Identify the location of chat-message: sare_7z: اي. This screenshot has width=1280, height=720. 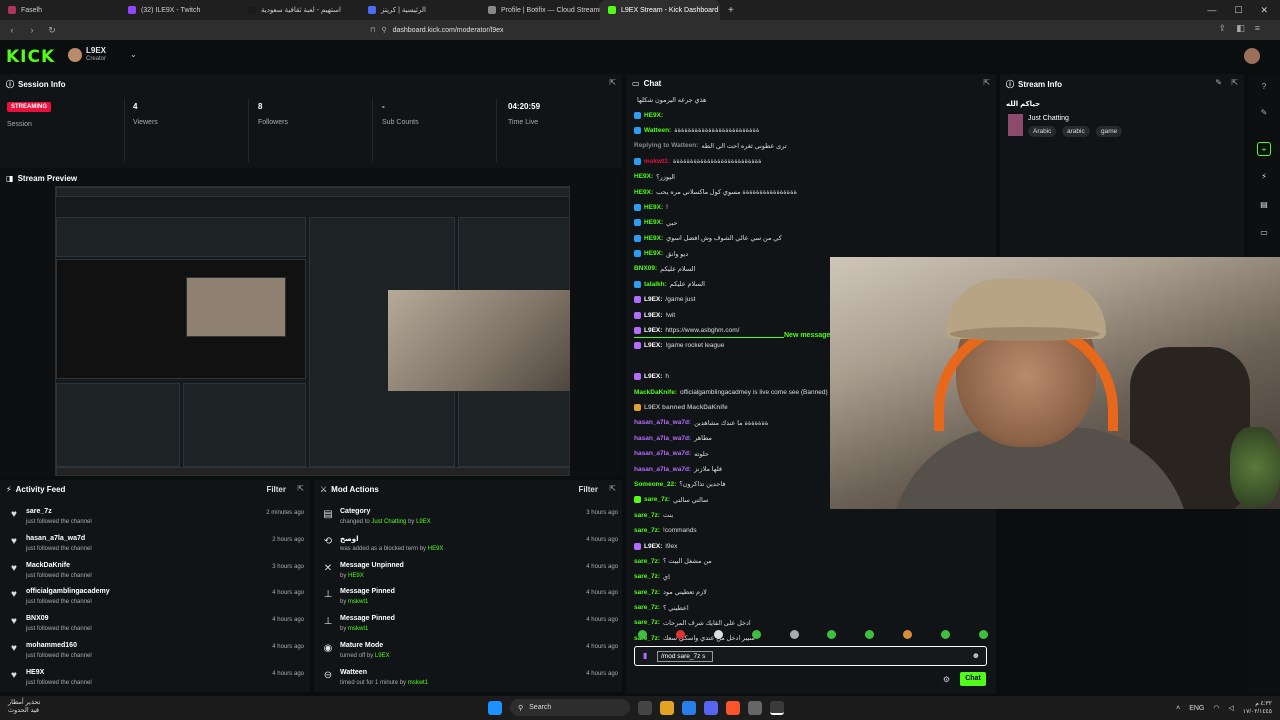
(811, 576).